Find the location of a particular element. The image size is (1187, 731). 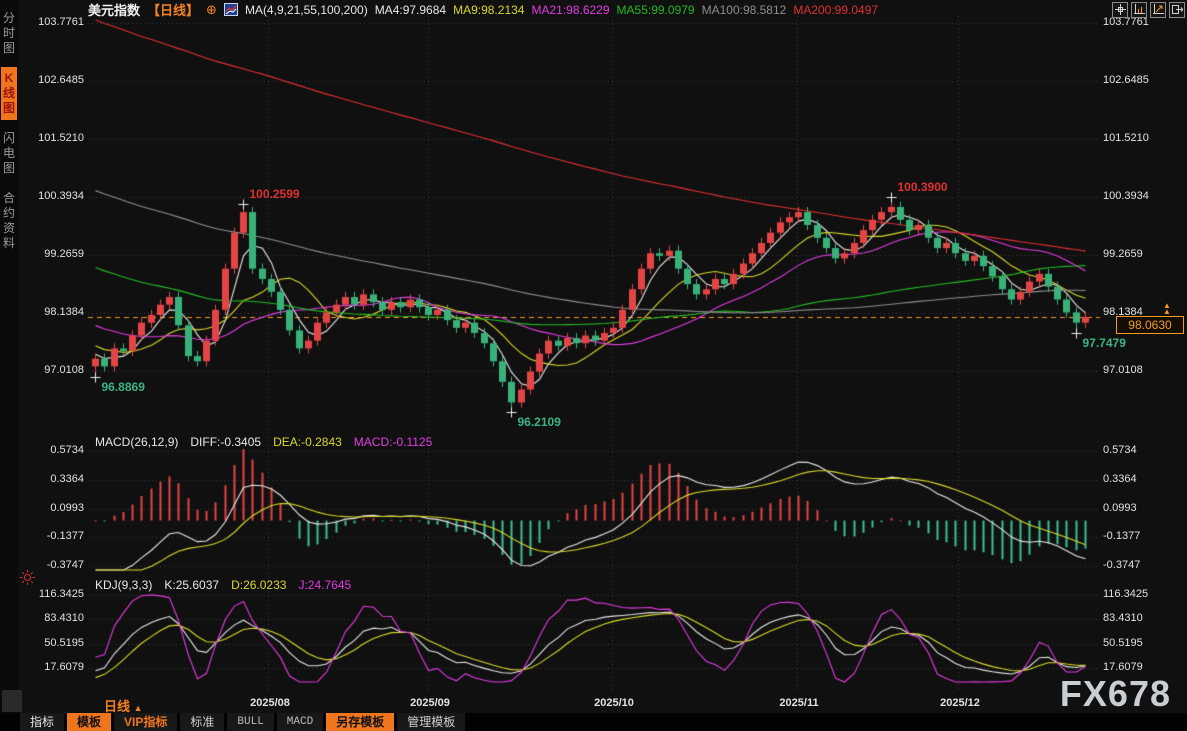

last-price-tag: 98.0630 is located at coordinates (1150, 325).